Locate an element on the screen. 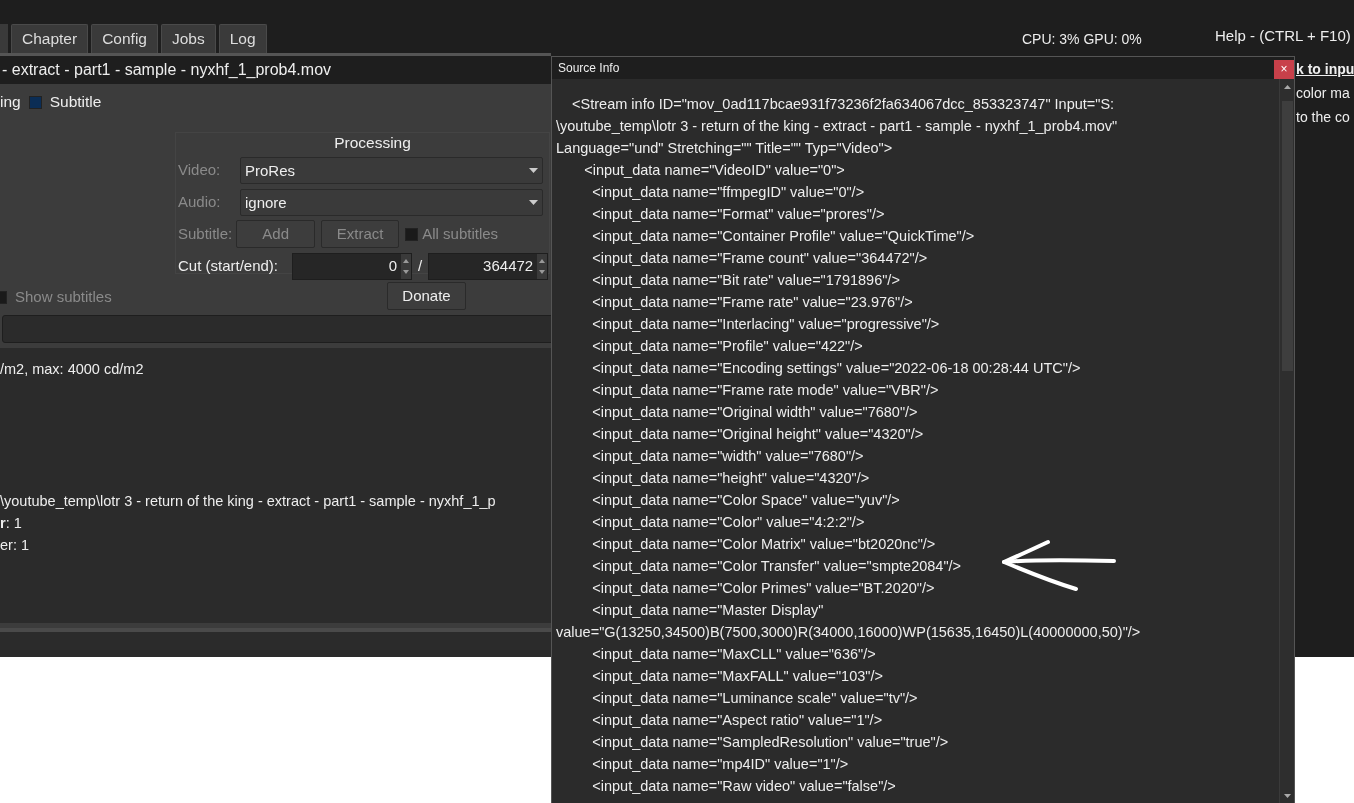 This screenshot has height=803, width=1354. code-line: <input_data name="MaxCLL" value="636"/> is located at coordinates (734, 654).